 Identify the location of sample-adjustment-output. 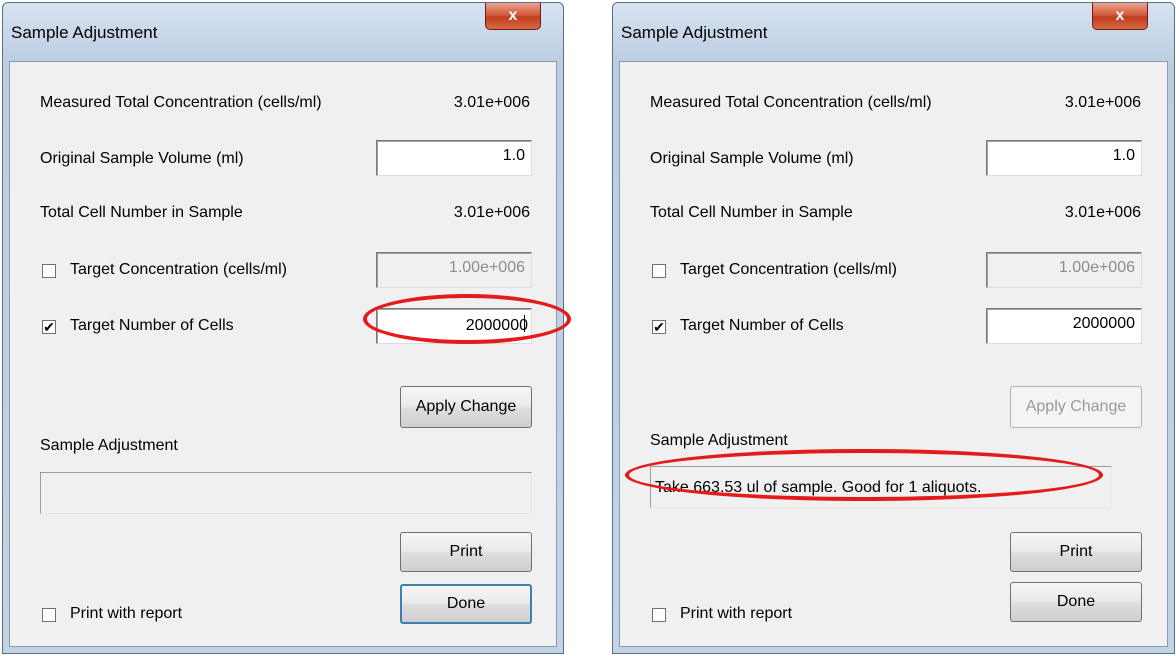
(286, 493).